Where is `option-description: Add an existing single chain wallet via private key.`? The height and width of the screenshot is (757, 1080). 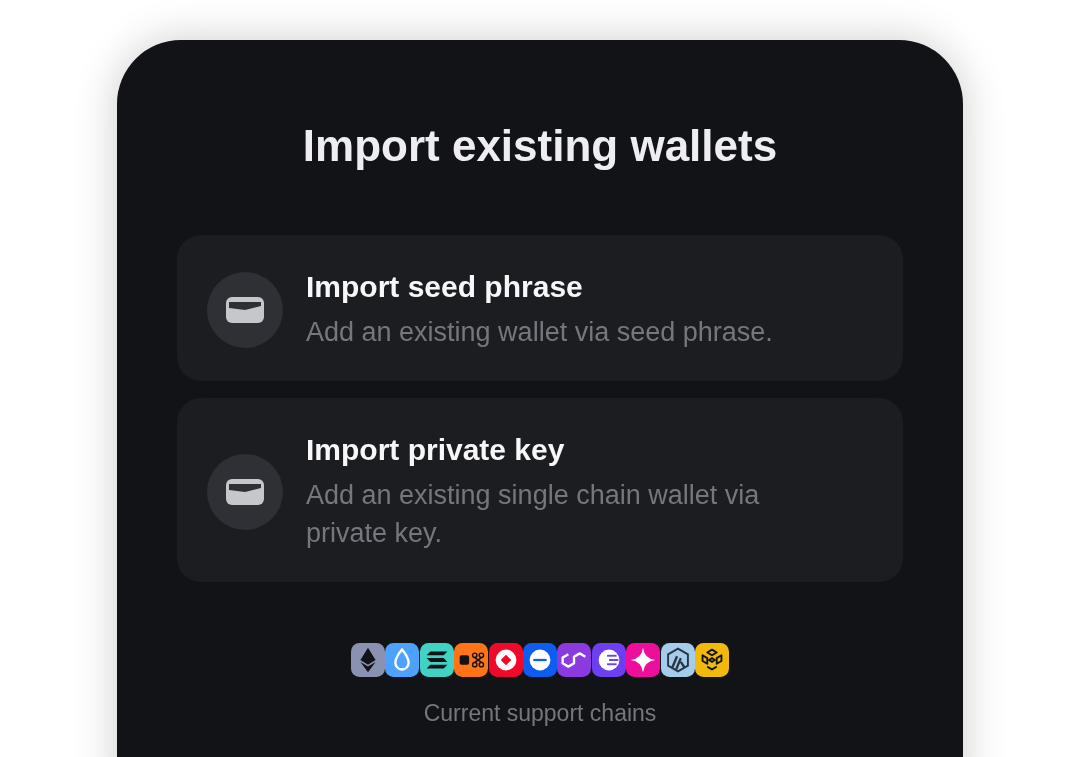 option-description: Add an existing single chain wallet via private key. is located at coordinates (533, 514).